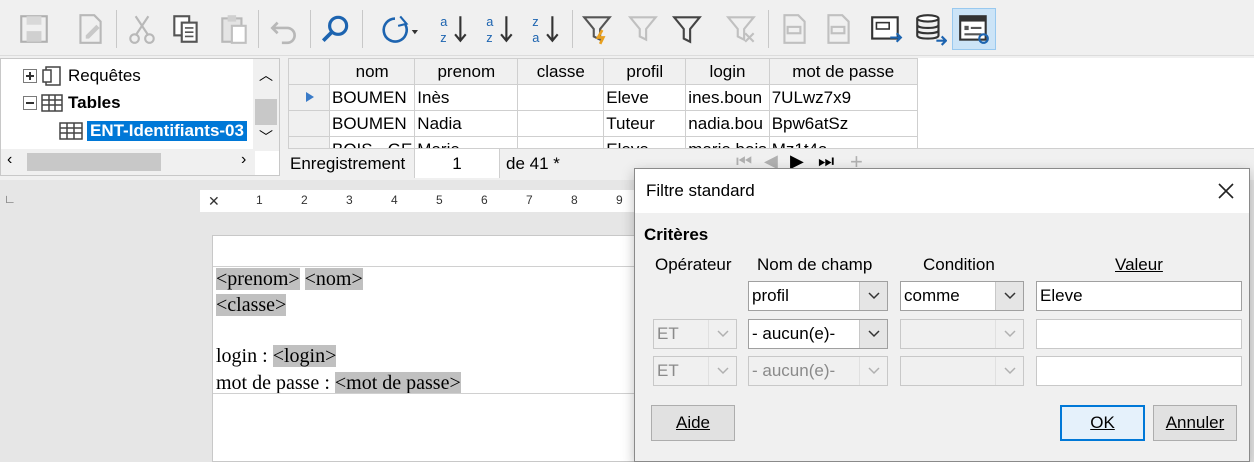 The image size is (1254, 462). What do you see at coordinates (372, 97) in the screenshot?
I see `table-cell: BOUMEN` at bounding box center [372, 97].